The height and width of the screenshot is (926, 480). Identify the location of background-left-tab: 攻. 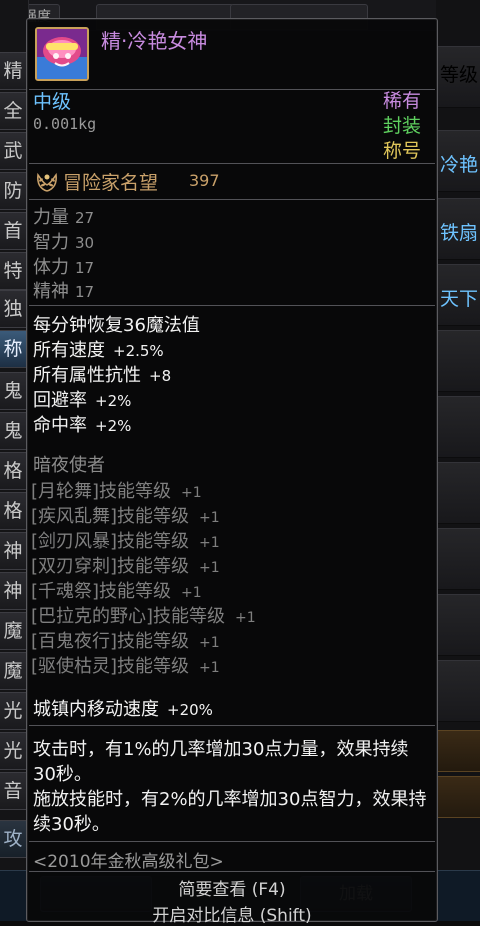
(13, 839).